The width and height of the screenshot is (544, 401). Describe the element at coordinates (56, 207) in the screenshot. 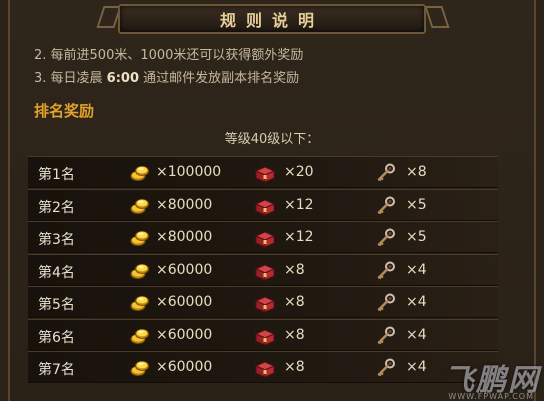

I see `rank-label: 第2名` at that location.